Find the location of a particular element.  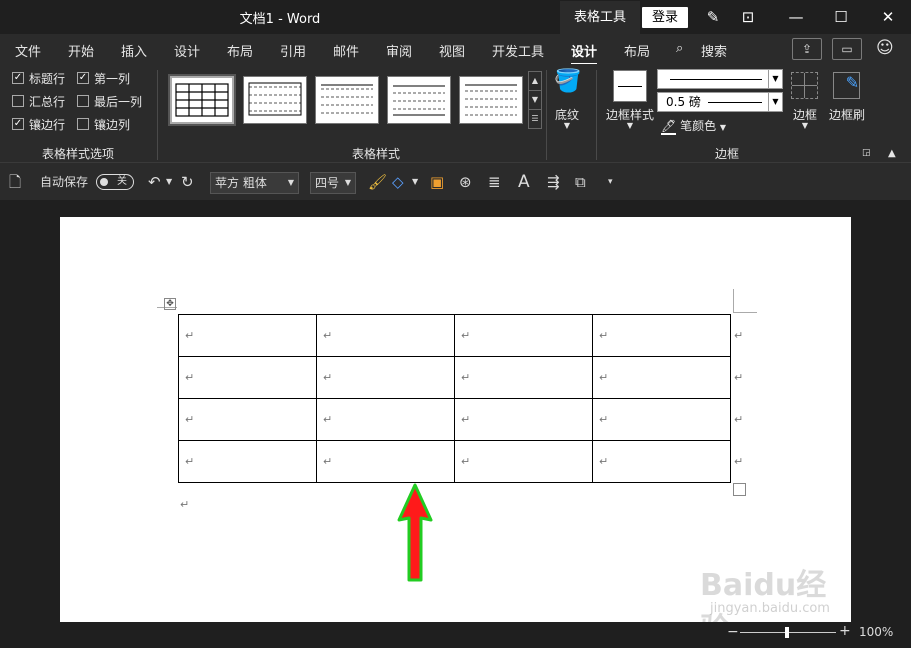

option-header-row: ✓ 标题行 is located at coordinates (38, 78).